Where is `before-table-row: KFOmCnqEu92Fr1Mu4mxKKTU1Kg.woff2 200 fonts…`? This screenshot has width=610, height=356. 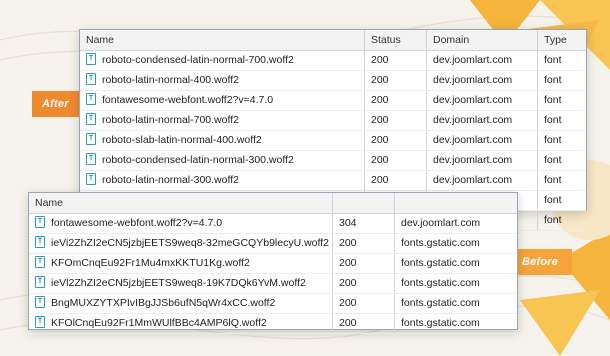
before-table-row: KFOmCnqEu92Fr1Mu4mxKKTU1Kg.woff2 200 fonts… is located at coordinates (273, 264).